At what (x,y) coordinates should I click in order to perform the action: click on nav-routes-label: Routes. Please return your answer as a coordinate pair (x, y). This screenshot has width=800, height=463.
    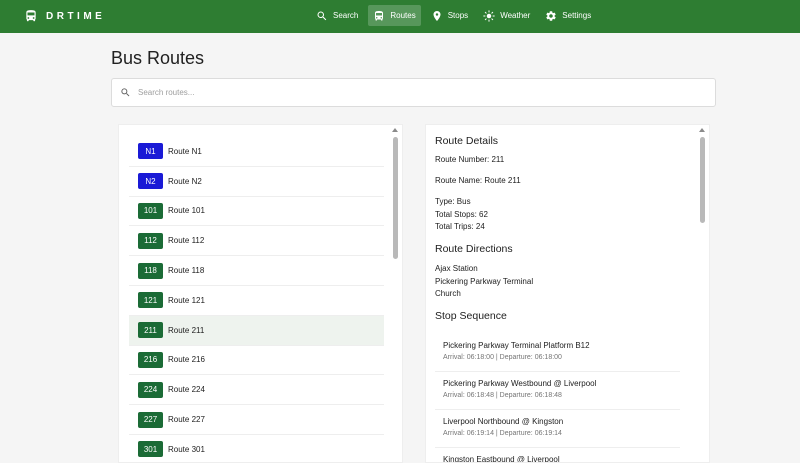
    Looking at the image, I should click on (403, 15).